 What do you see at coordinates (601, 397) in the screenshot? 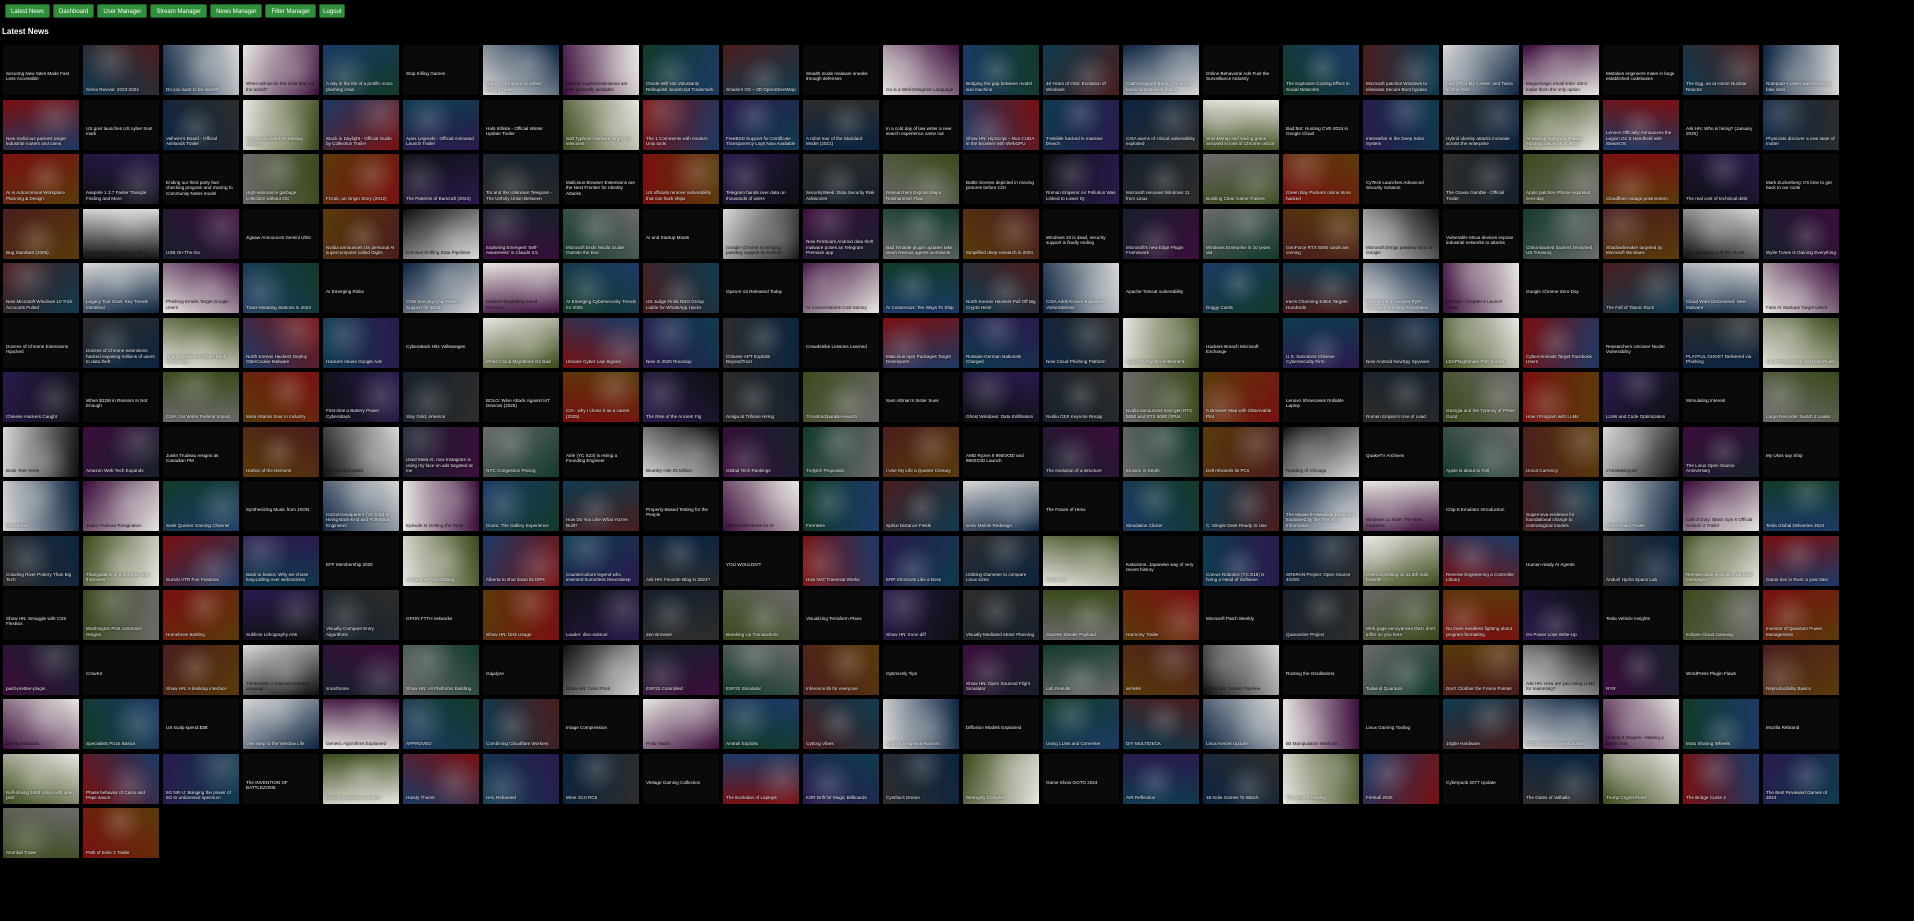
I see `news-tile: CIA - why I chose it as a career (2025)` at bounding box center [601, 397].